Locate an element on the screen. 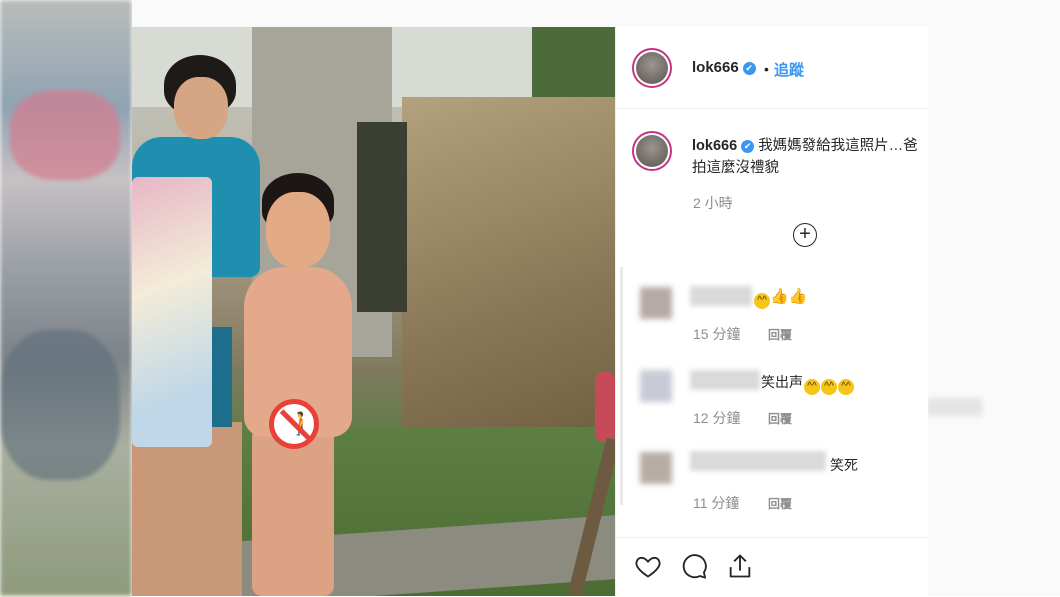 Image resolution: width=1060 pixels, height=597 pixels. load-more-comments-button: + is located at coordinates (805, 235).